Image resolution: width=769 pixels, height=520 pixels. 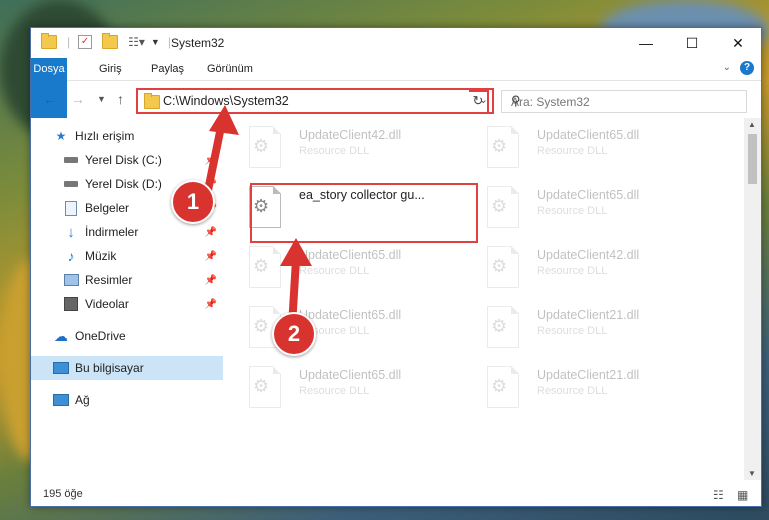 What do you see at coordinates (624, 101) in the screenshot?
I see `search-input: Ara: System32 ⚲` at bounding box center [624, 101].